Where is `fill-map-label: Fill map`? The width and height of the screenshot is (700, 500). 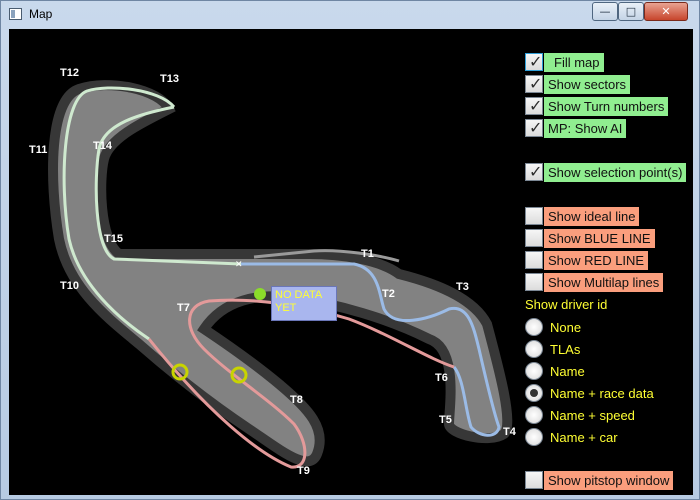
fill-map-label: Fill map is located at coordinates (574, 62).